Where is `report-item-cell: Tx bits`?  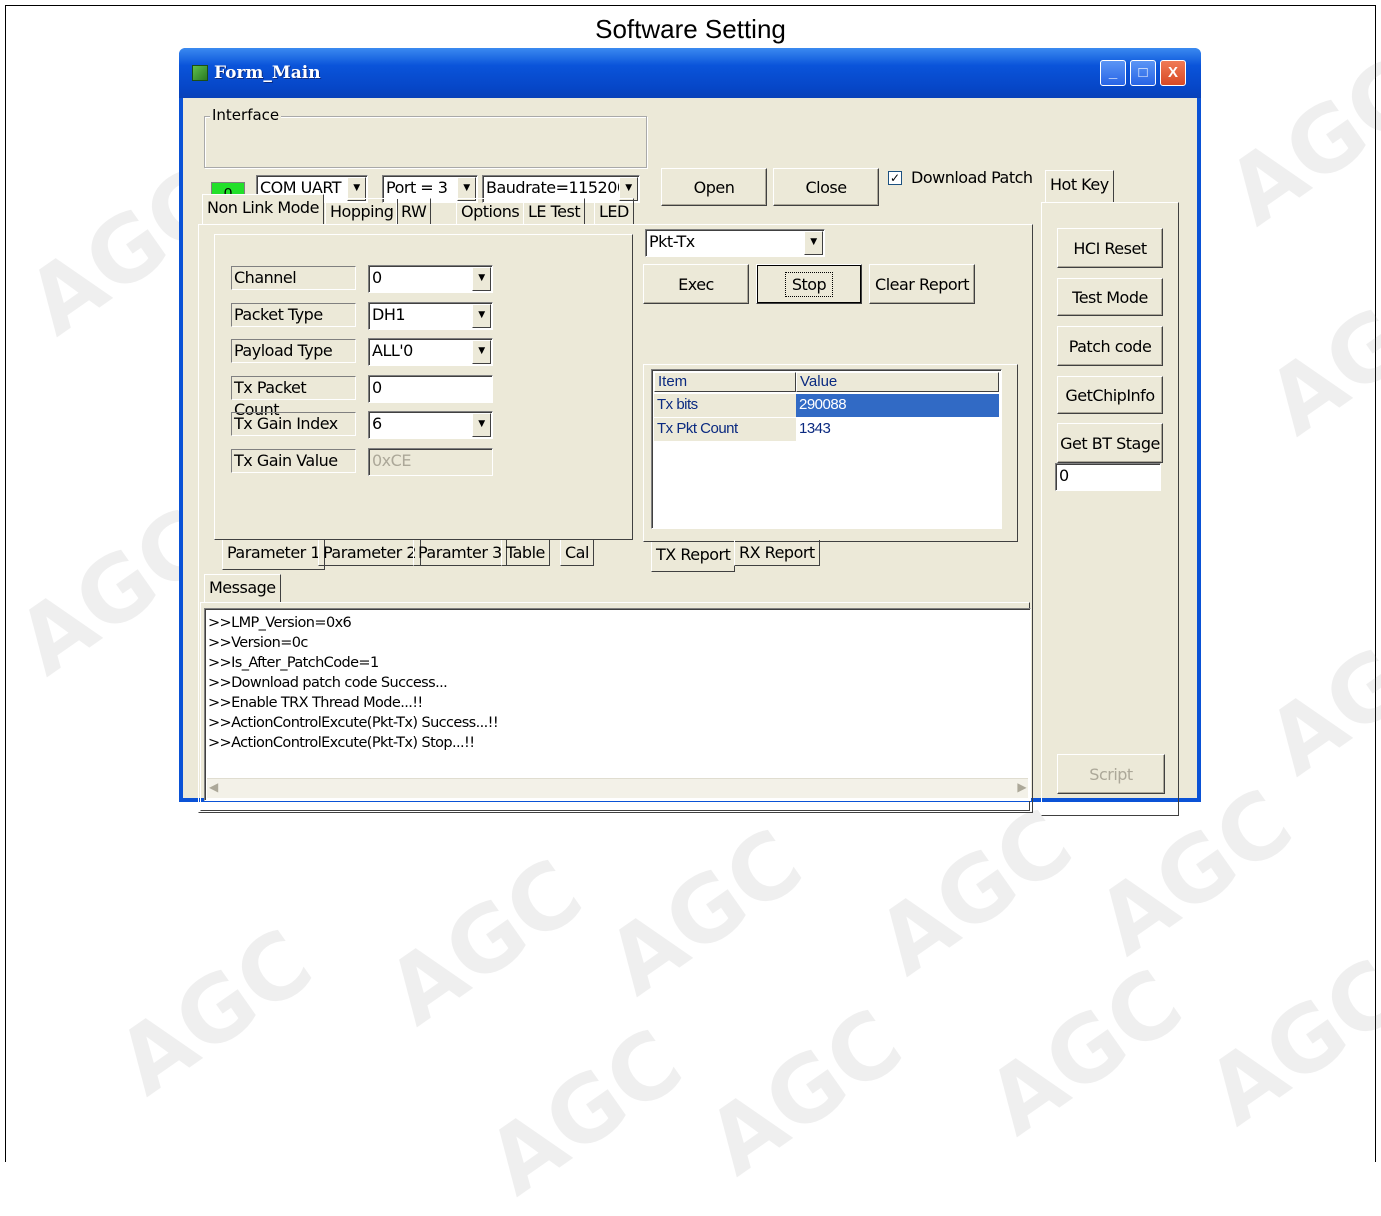
report-item-cell: Tx bits is located at coordinates (725, 405).